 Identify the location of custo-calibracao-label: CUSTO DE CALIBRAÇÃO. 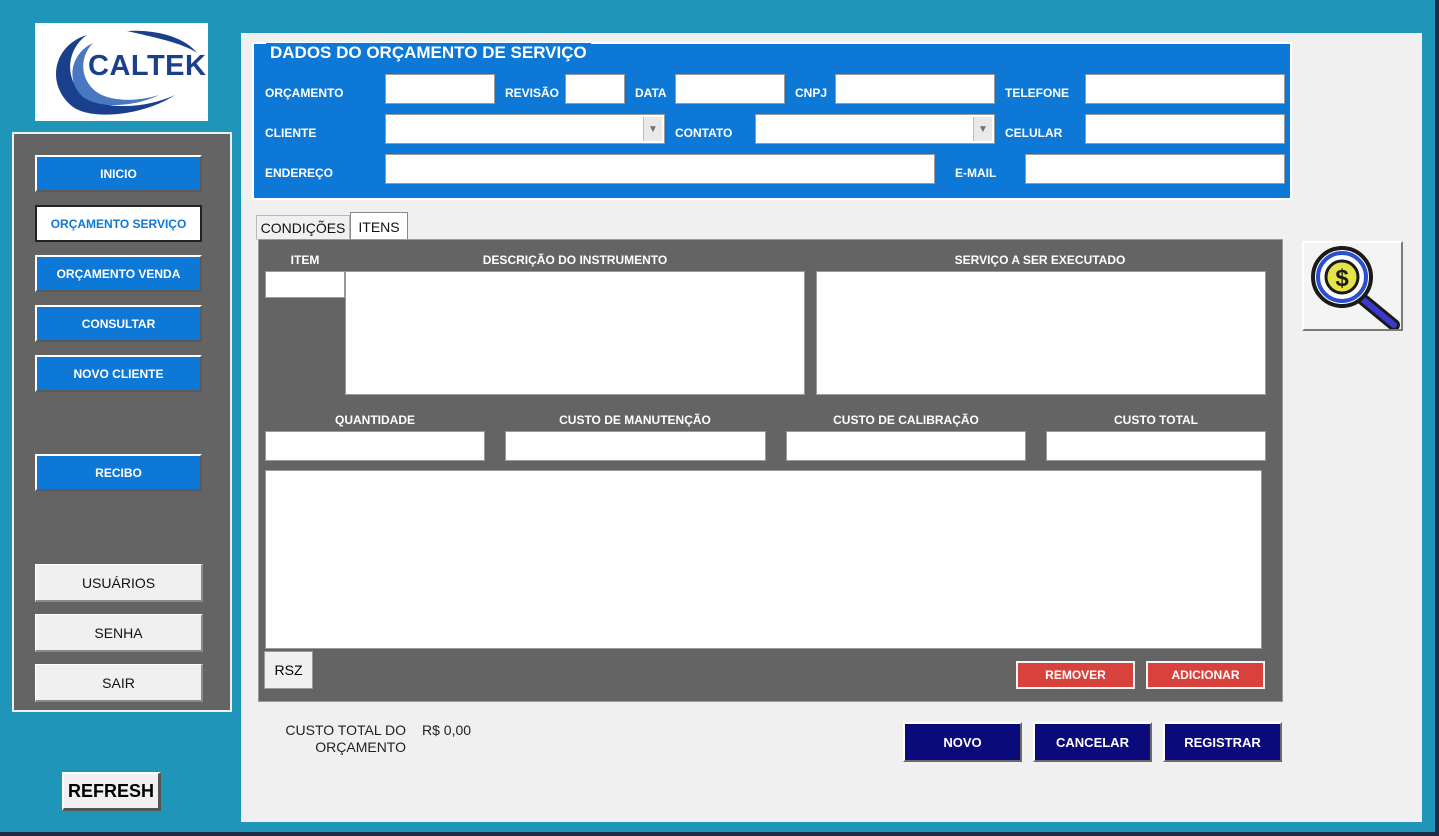
(906, 420).